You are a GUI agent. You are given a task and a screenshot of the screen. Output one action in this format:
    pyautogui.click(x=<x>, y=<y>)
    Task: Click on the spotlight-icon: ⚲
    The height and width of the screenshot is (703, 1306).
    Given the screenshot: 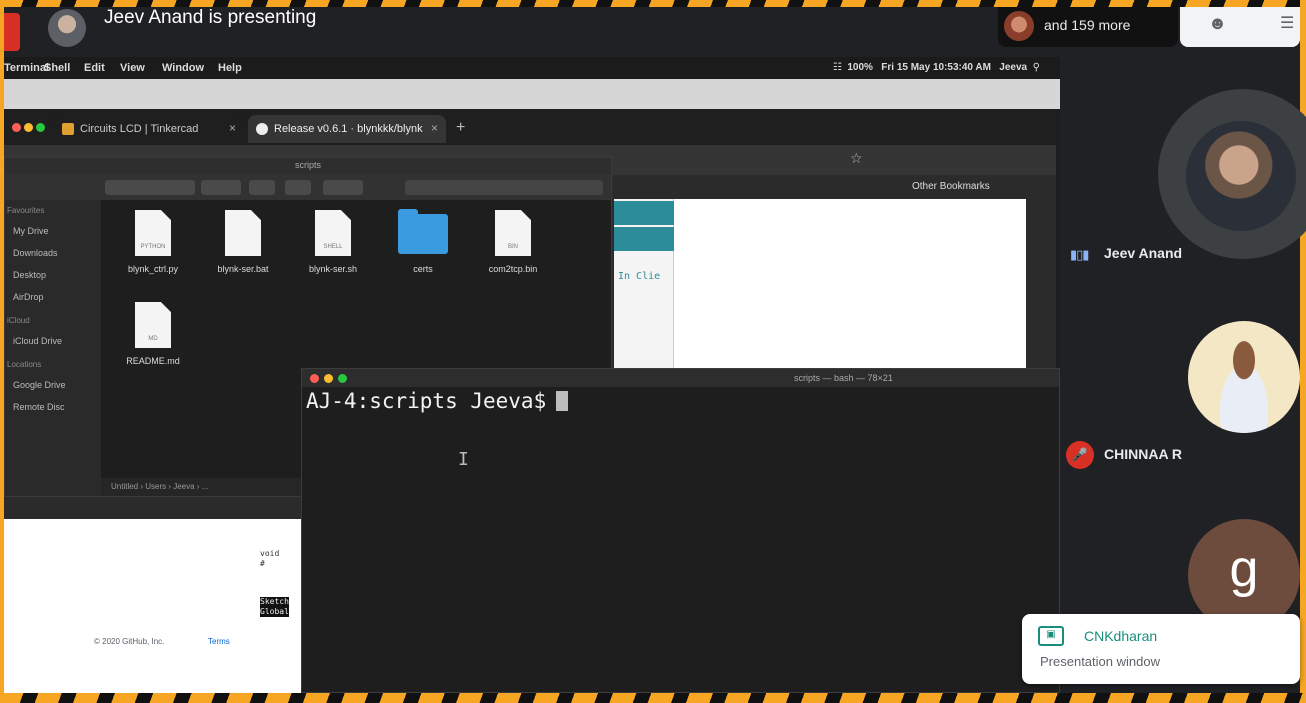 What is the action you would take?
    pyautogui.click(x=1036, y=67)
    